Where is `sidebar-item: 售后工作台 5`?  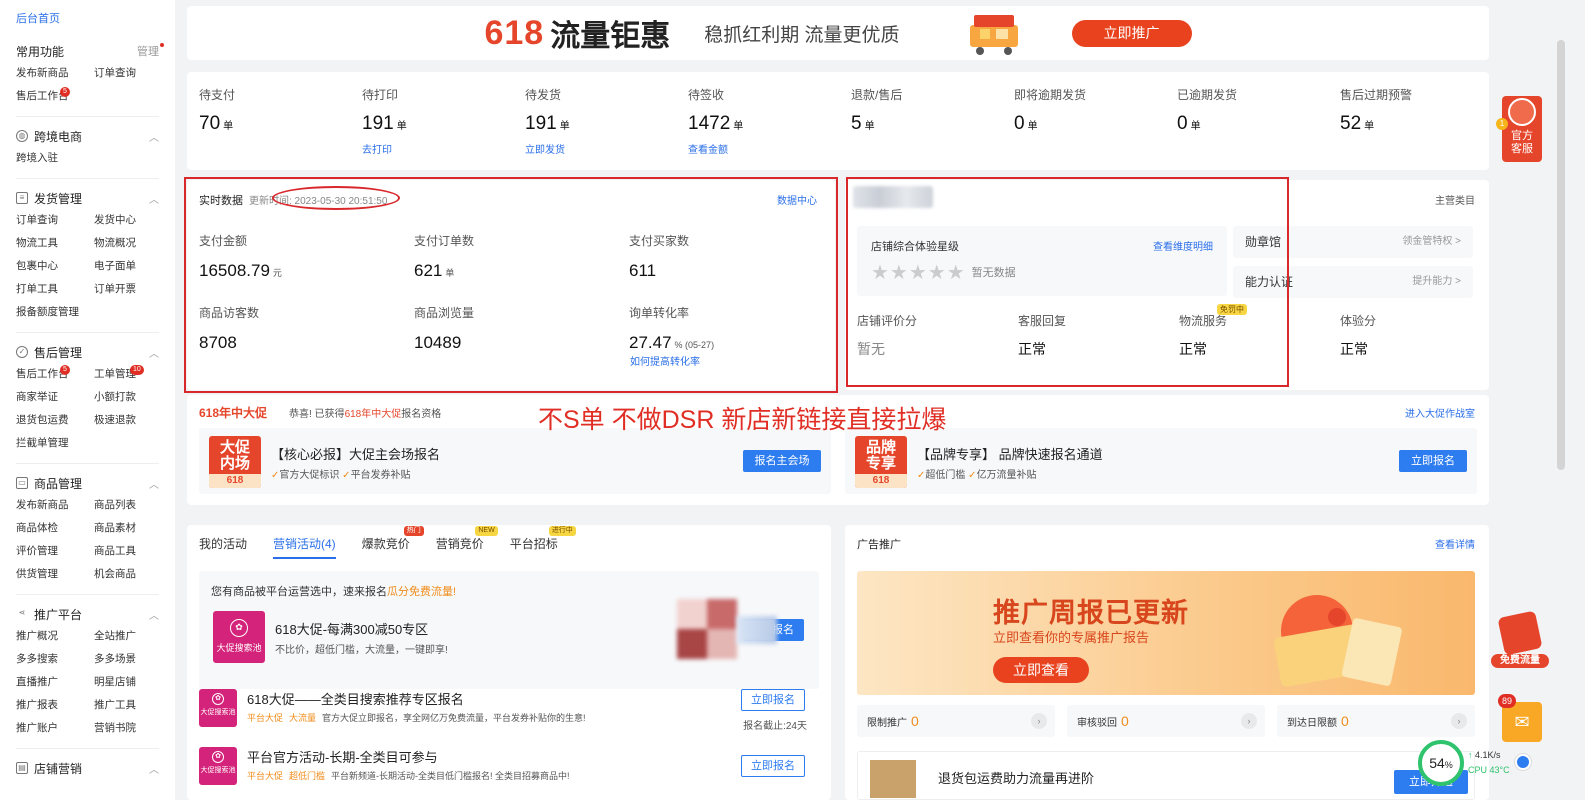
sidebar-item: 售后工作台 5 is located at coordinates (55, 374).